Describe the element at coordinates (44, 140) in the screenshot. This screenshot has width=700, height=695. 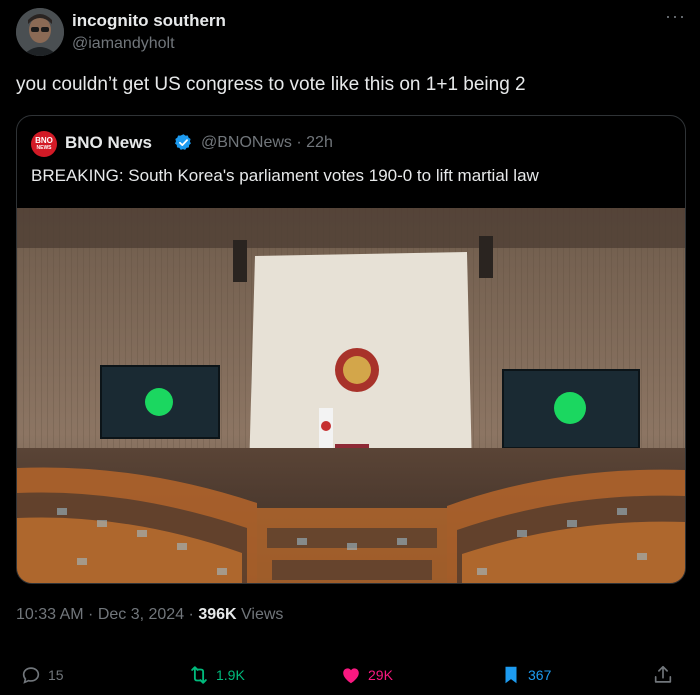
I see `bno-logo-text: BNO` at that location.